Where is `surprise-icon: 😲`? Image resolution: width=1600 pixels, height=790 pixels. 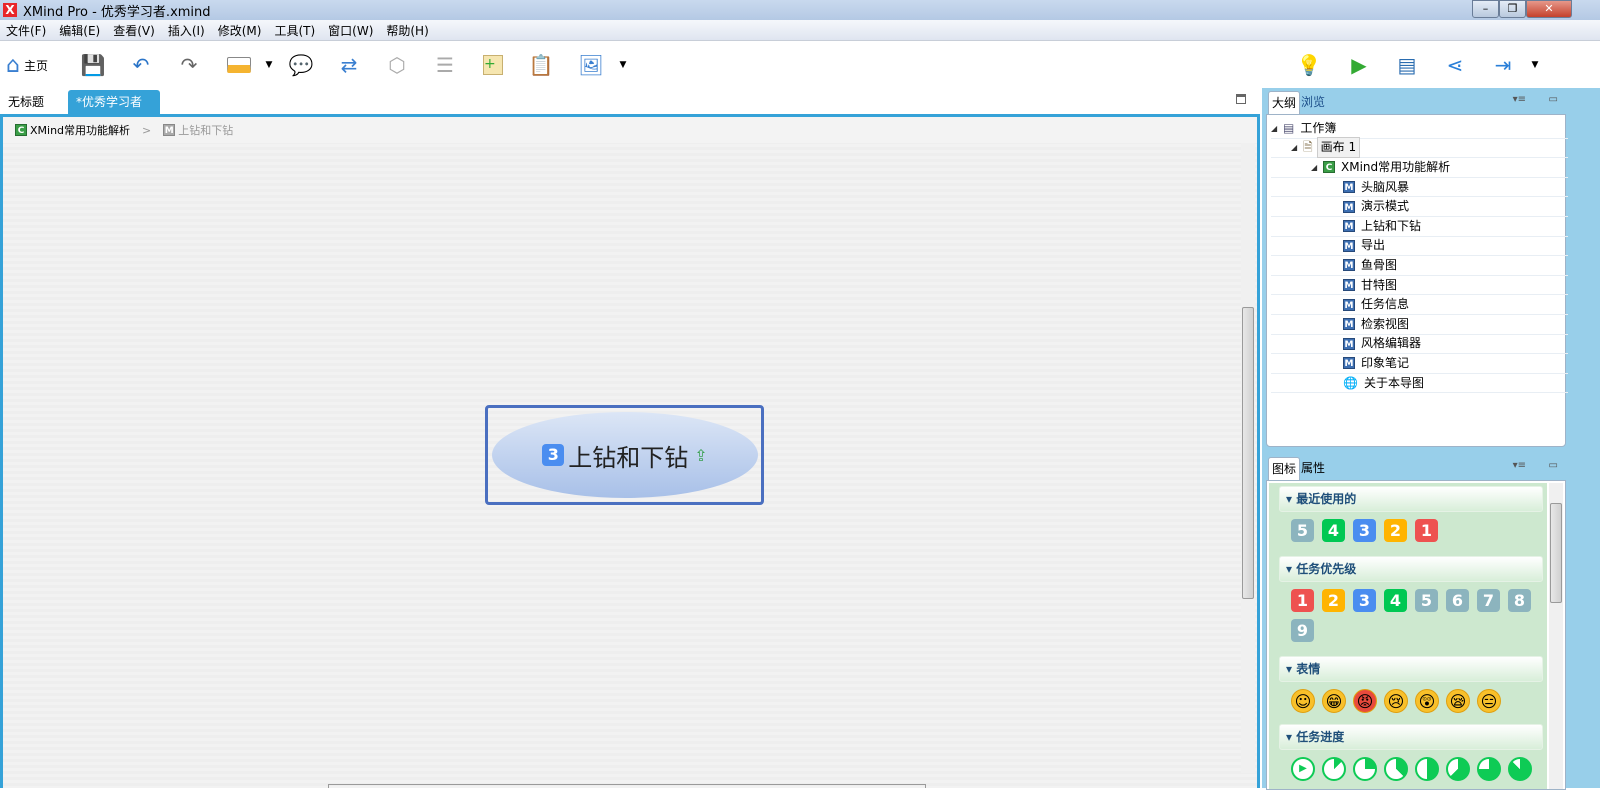 surprise-icon: 😲 is located at coordinates (1427, 701).